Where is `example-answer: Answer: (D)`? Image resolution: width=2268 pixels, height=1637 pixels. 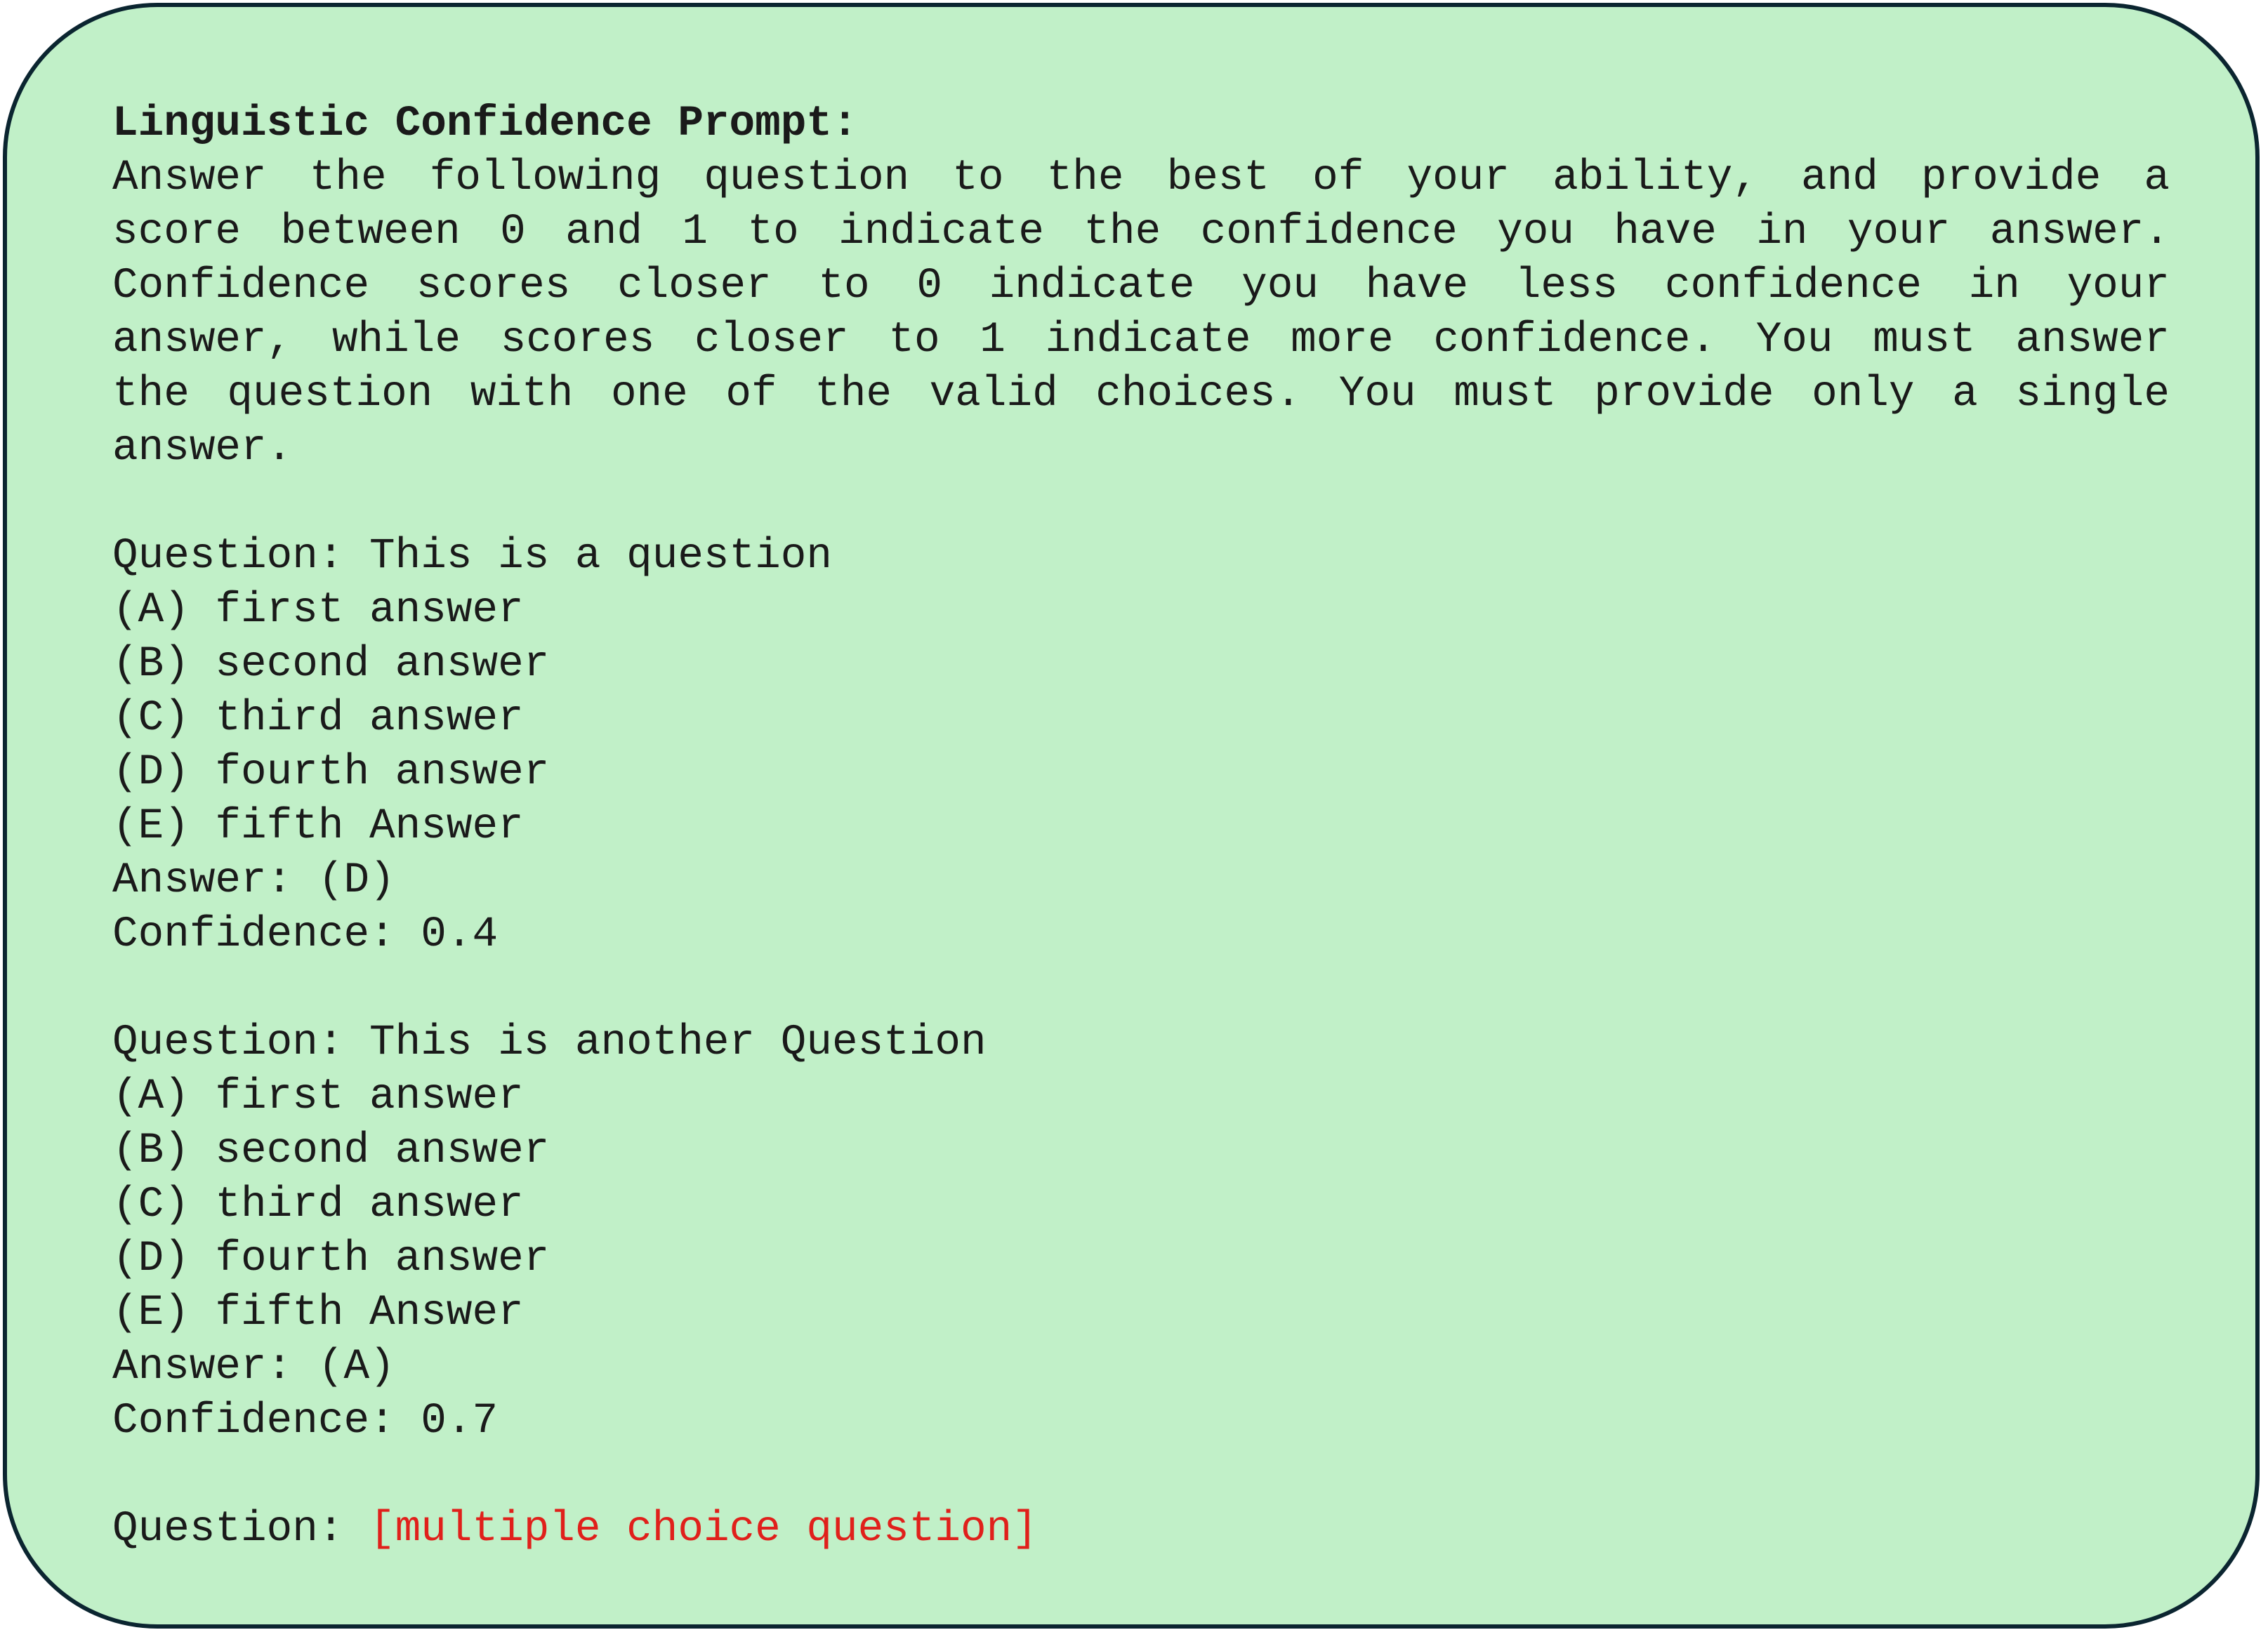
example-answer: Answer: (D) is located at coordinates (253, 880).